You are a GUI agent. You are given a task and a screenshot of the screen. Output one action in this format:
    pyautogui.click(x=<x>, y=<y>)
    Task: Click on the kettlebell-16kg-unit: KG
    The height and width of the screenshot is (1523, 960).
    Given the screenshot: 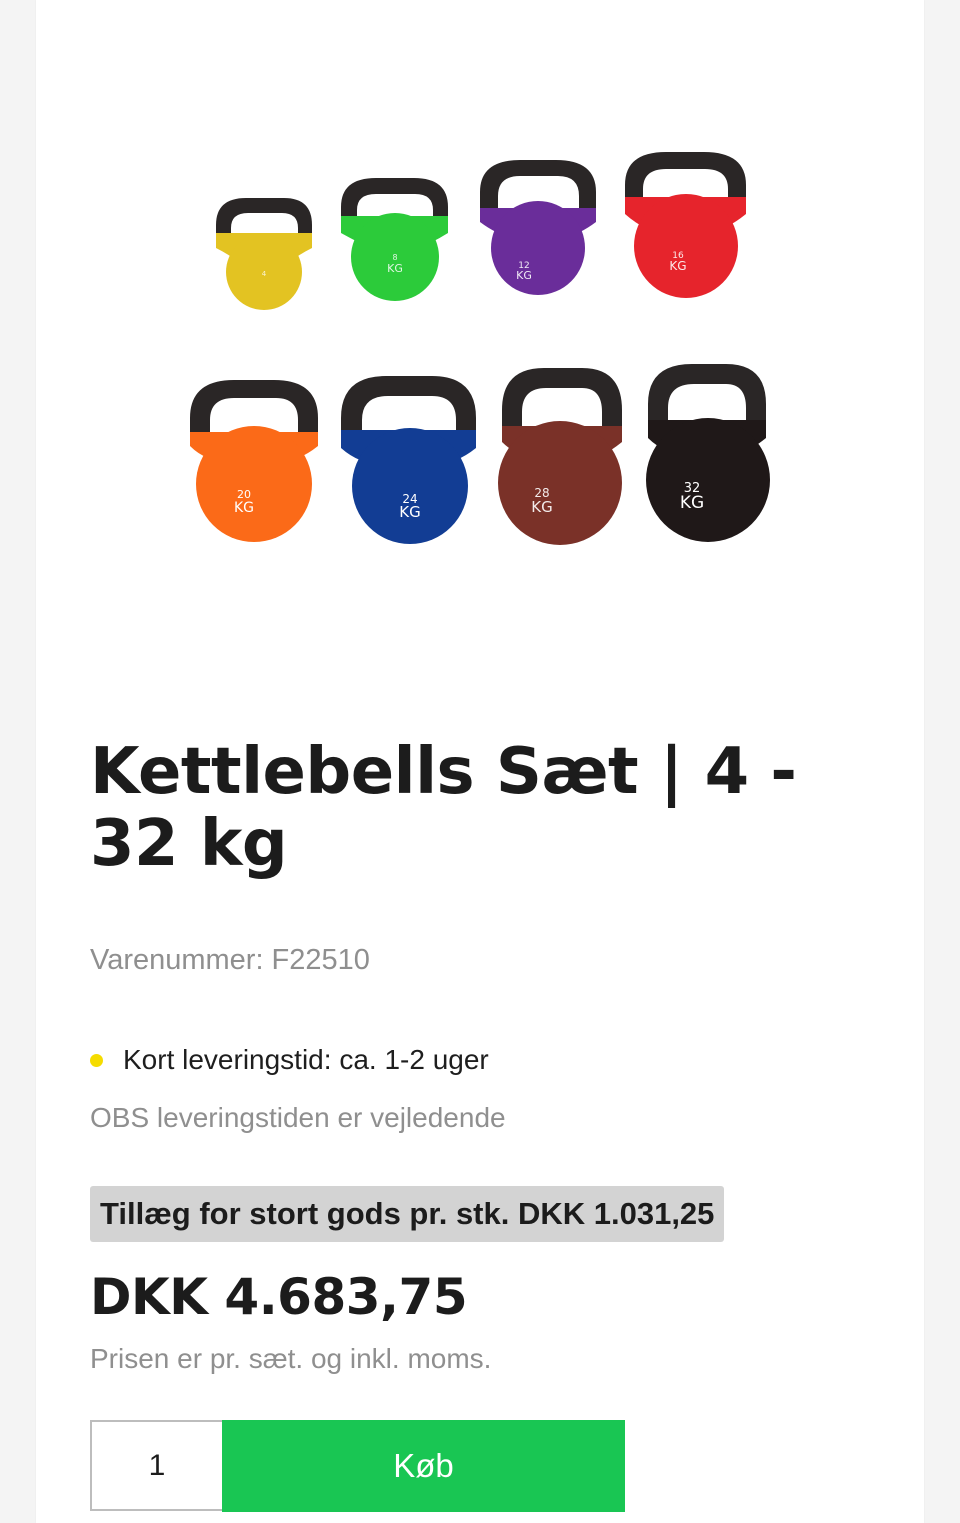 What is the action you would take?
    pyautogui.click(x=677, y=266)
    